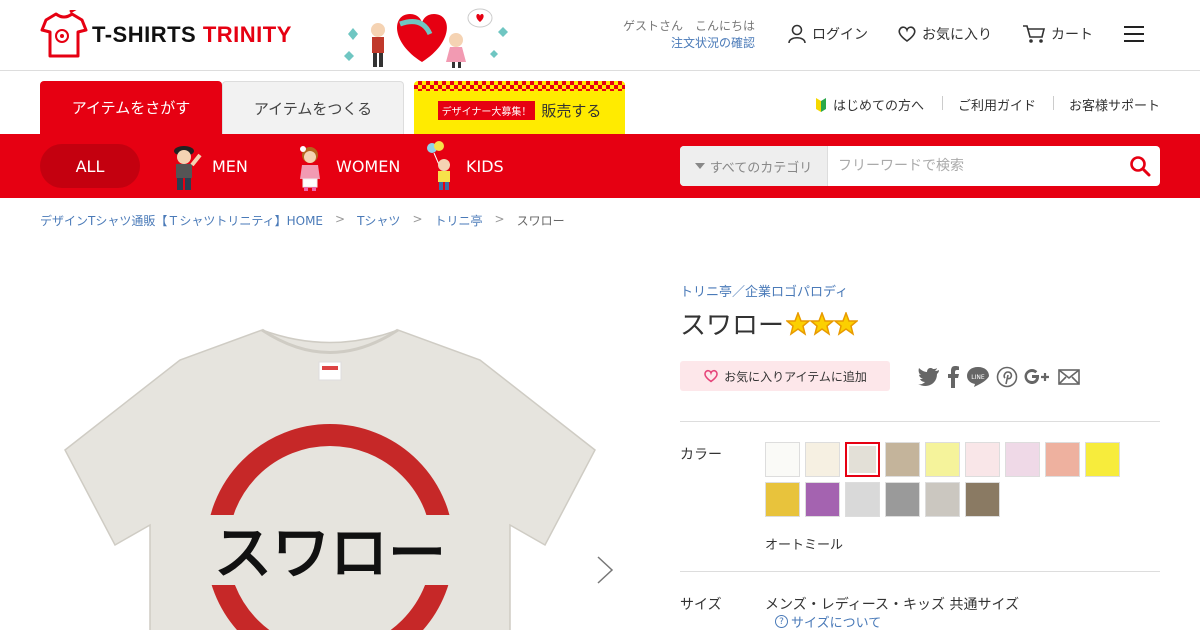 This screenshot has height=630, width=1200. I want to click on line-icon: LINE, so click(978, 377).